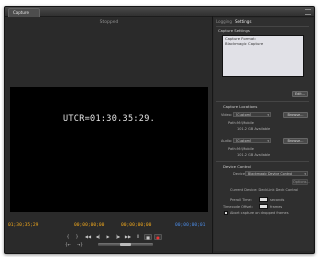 Image resolution: width=321 pixels, height=257 pixels. I want to click on audio-location-dropdown: [Custom], so click(252, 140).